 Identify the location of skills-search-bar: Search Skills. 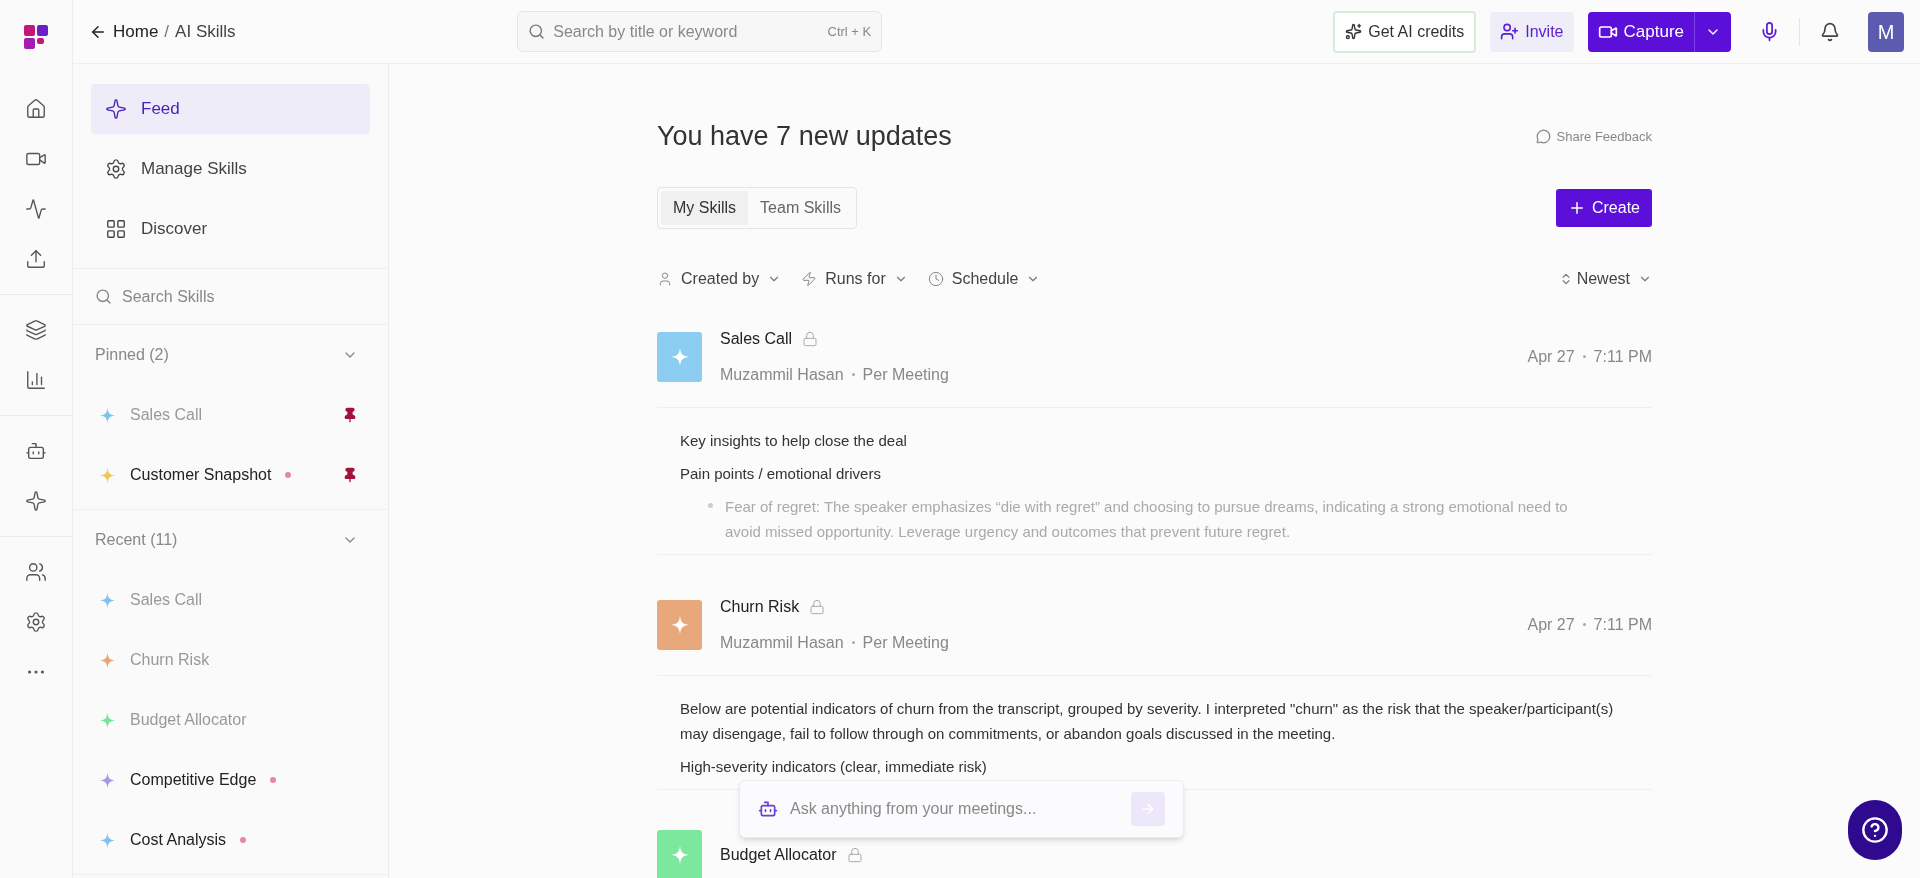
(230, 296).